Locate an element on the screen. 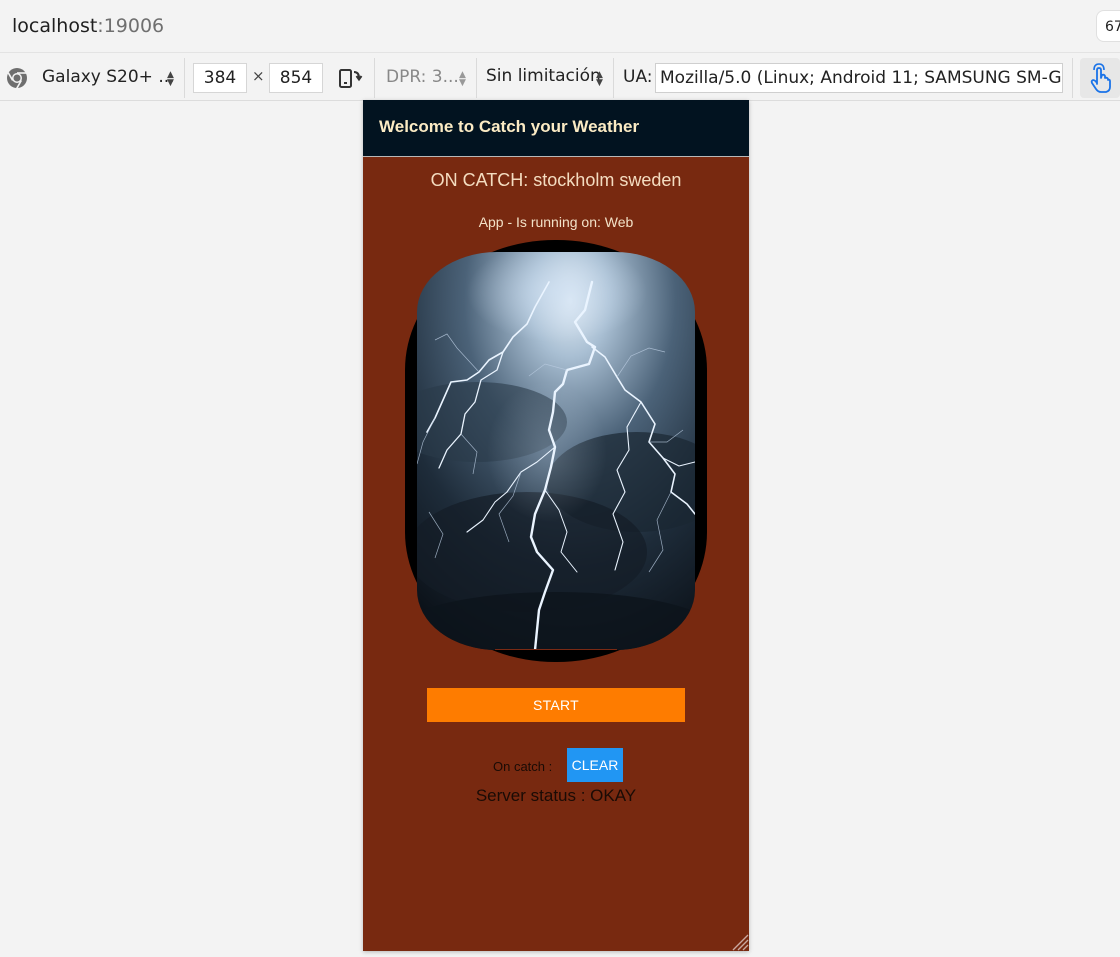  url-text: localhost:19006 is located at coordinates (88, 26).